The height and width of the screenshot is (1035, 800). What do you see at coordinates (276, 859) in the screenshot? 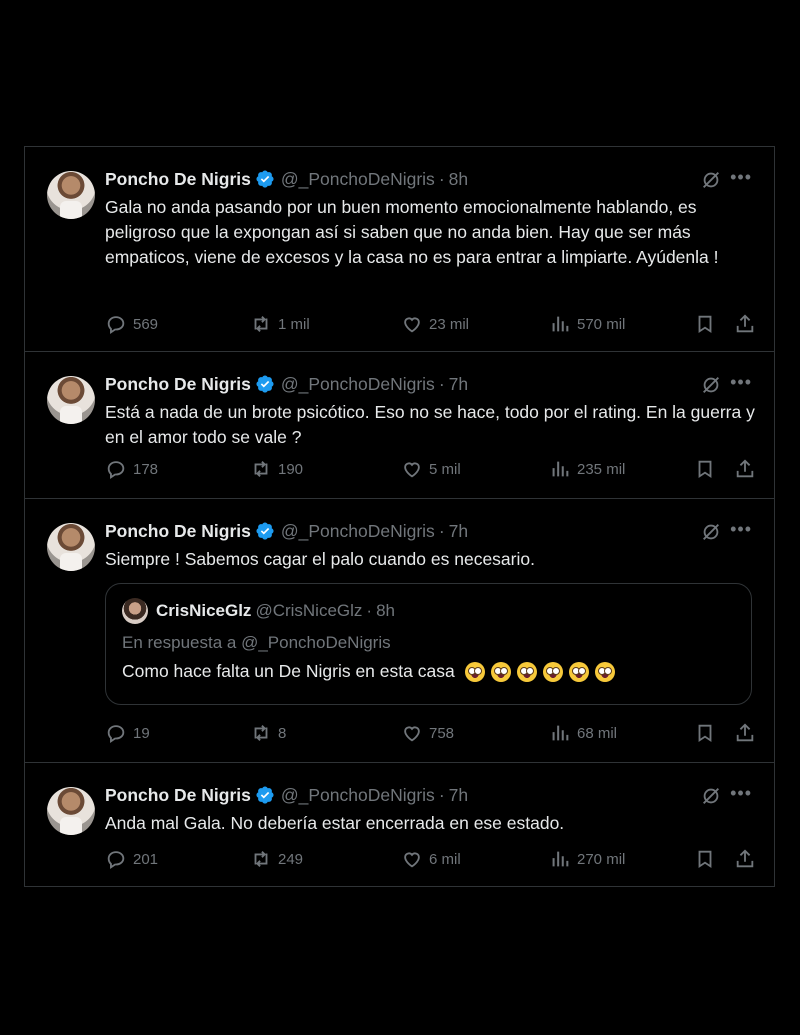
I see `retweet-button: 249` at bounding box center [276, 859].